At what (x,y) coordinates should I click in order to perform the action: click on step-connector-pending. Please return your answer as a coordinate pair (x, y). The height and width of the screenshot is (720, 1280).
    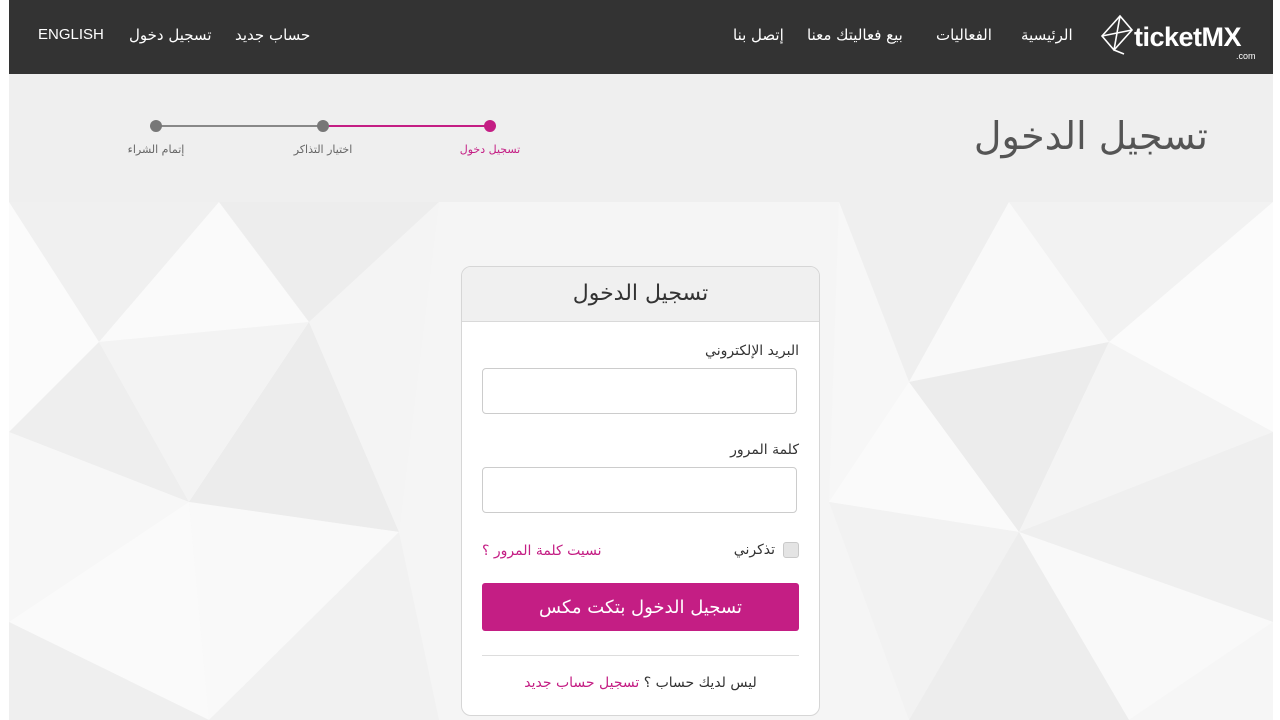
    Looking at the image, I should click on (239, 126).